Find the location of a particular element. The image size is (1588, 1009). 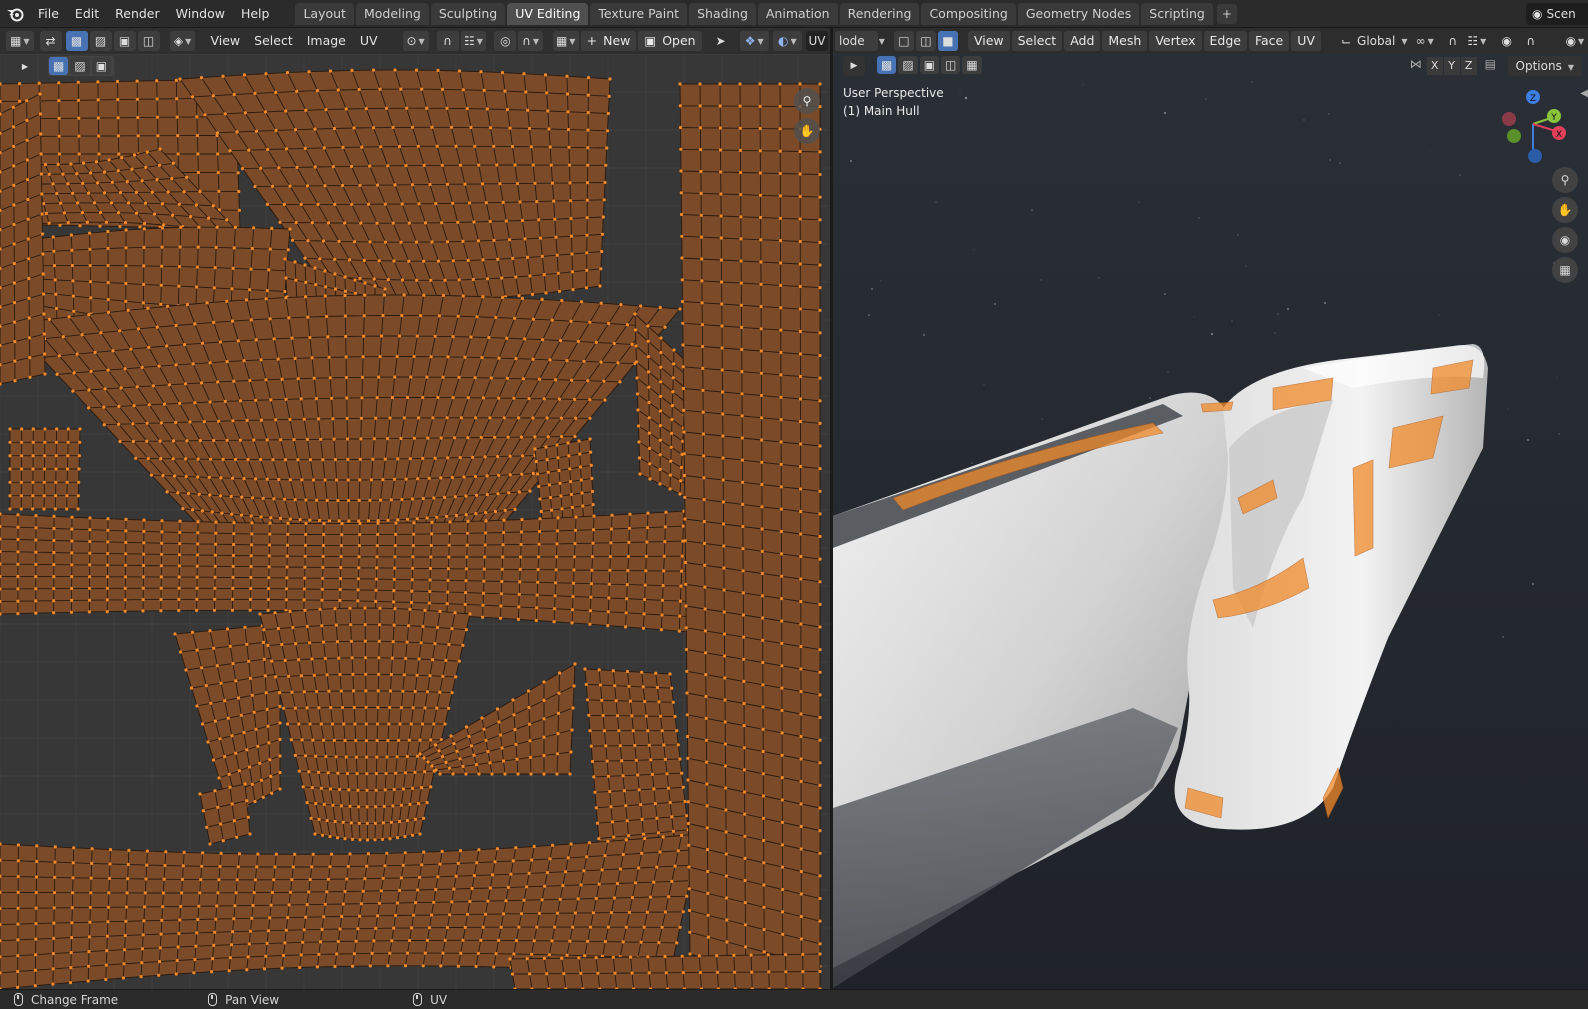

uv-pan-button: ✋ is located at coordinates (807, 131).